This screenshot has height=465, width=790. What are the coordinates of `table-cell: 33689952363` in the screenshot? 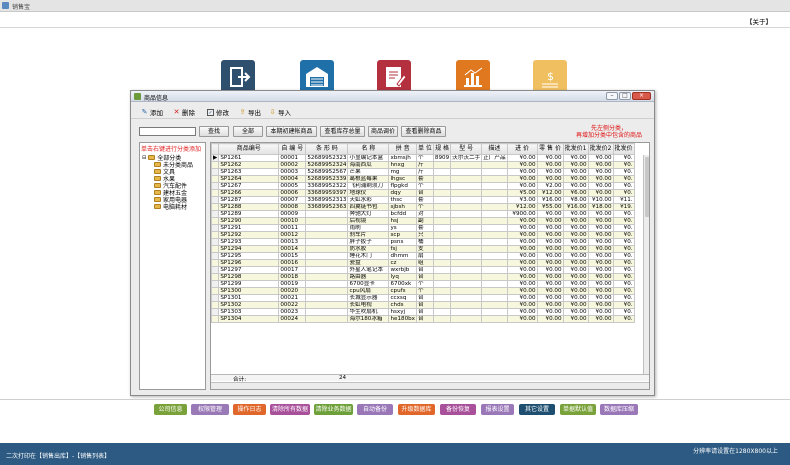 It's located at (327, 207).